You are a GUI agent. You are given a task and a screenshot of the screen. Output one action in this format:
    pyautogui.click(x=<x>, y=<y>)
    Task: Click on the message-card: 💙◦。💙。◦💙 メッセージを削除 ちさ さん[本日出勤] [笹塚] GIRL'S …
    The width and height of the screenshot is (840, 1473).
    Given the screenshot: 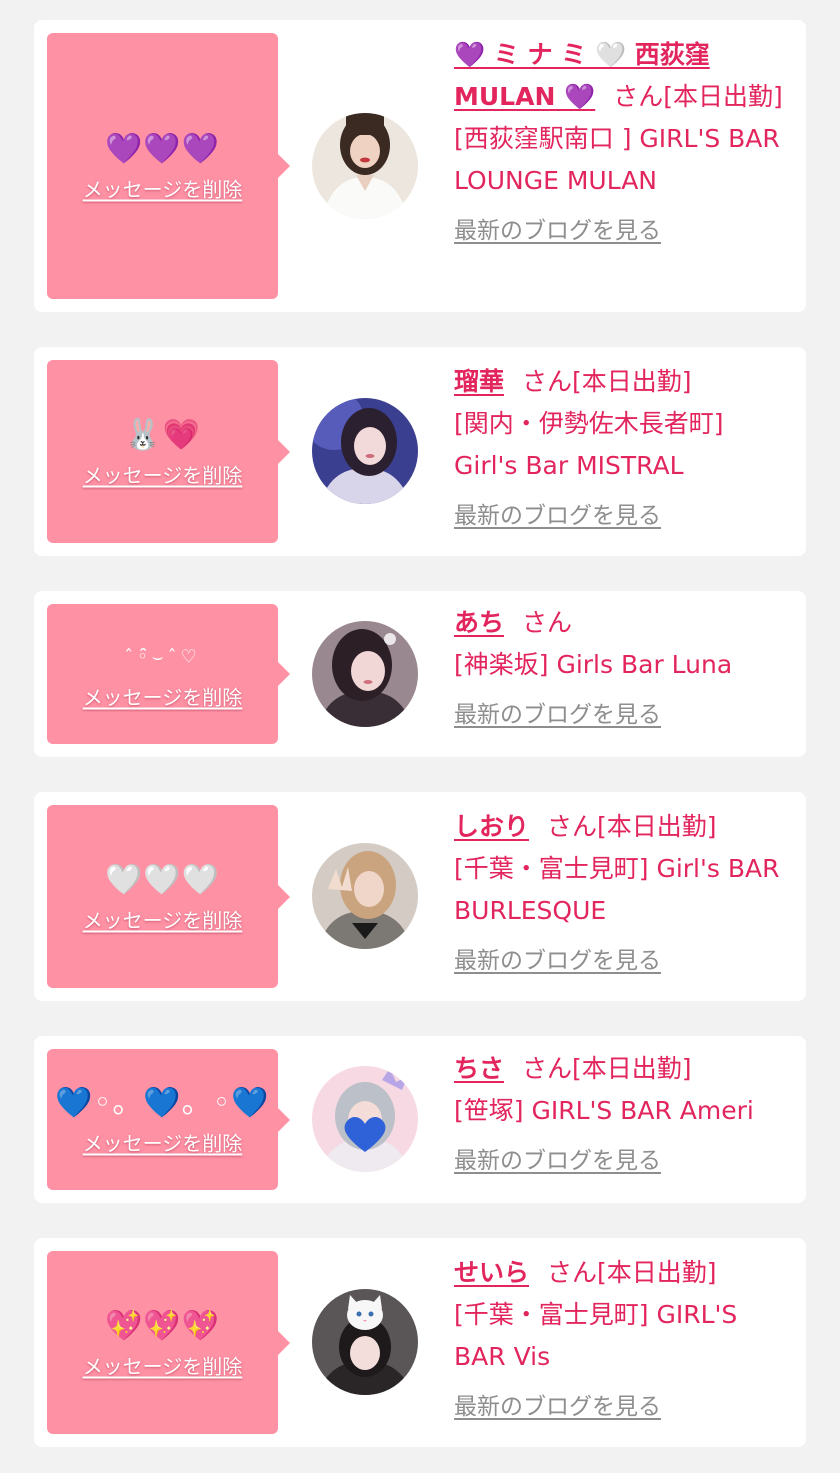 What is the action you would take?
    pyautogui.click(x=420, y=1119)
    